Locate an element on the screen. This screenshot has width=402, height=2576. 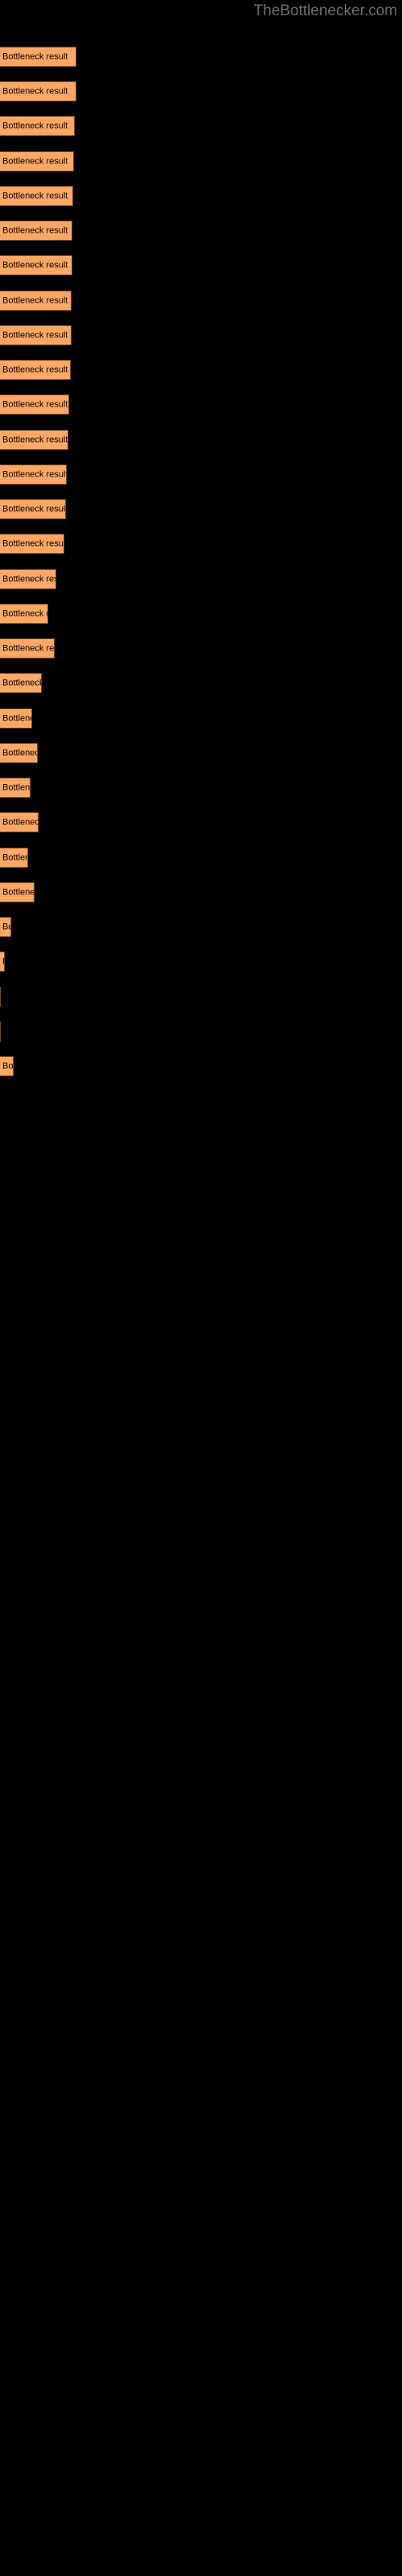
bar-22: Bottleneck result is located at coordinates (19, 822).